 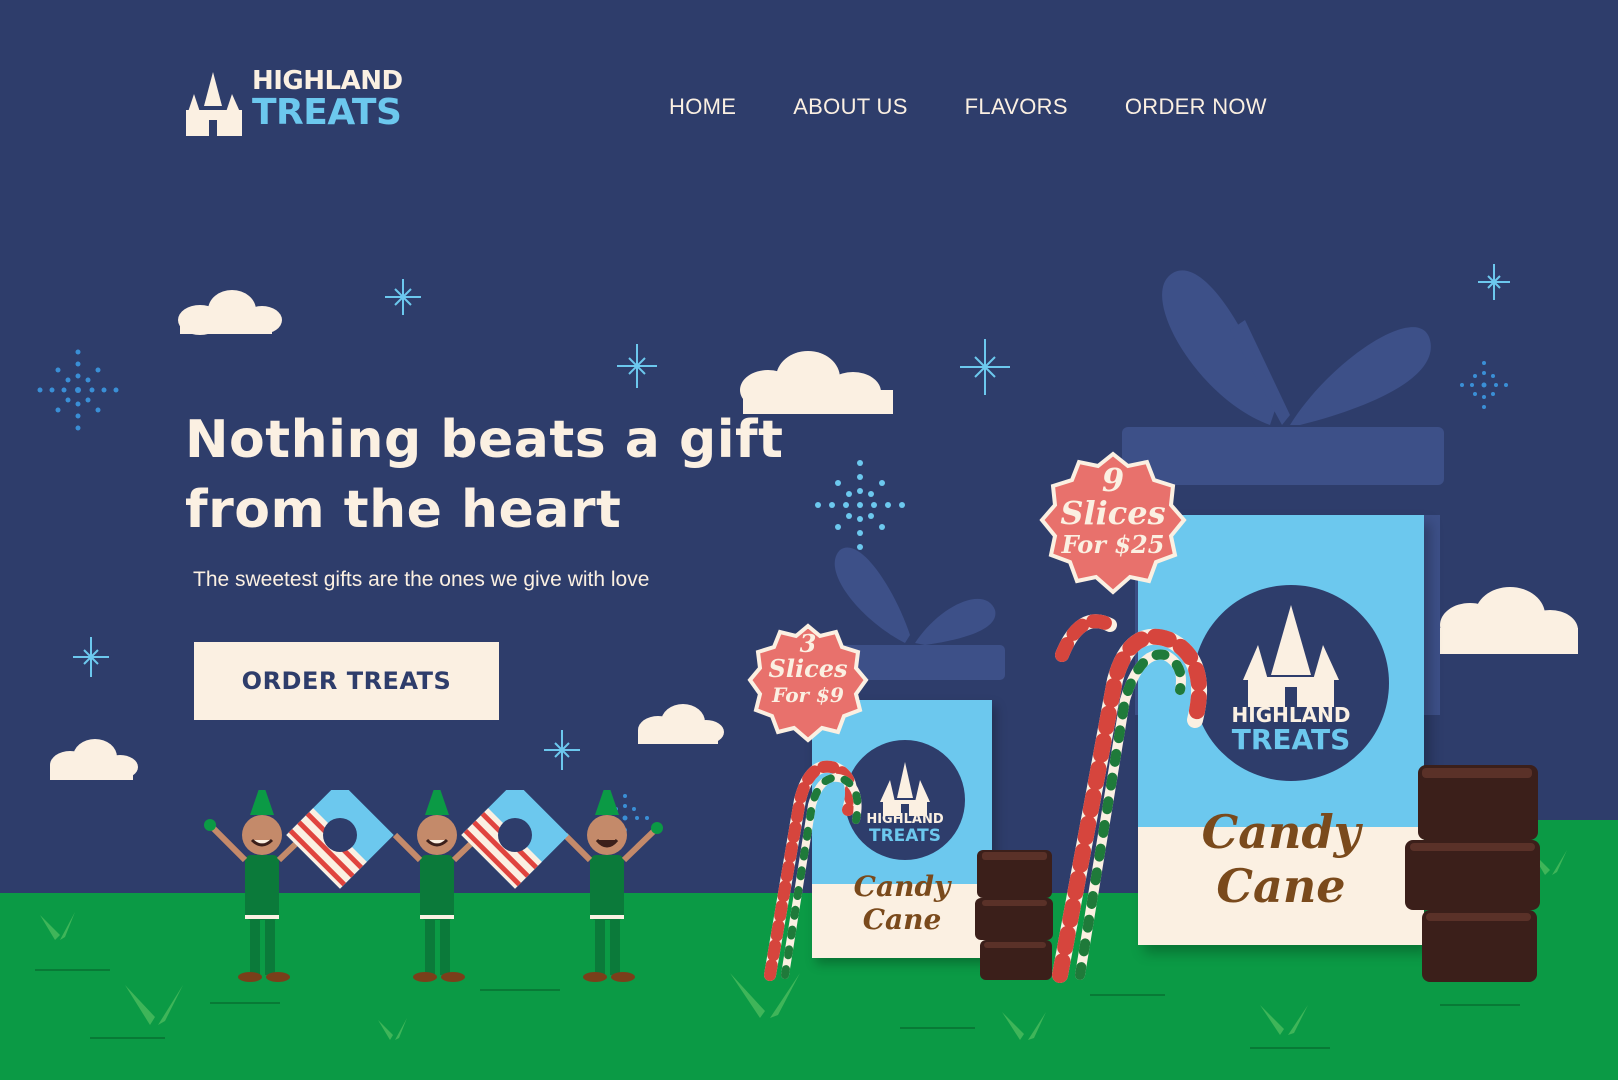 What do you see at coordinates (484, 440) in the screenshot?
I see `hero-headline-line1: Nothing beats a gift` at bounding box center [484, 440].